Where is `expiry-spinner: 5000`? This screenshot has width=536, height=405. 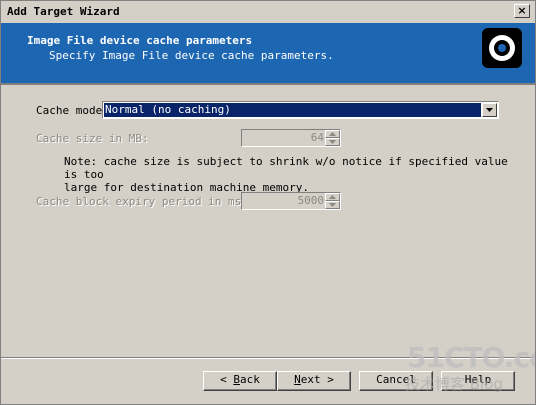 expiry-spinner: 5000 is located at coordinates (291, 201).